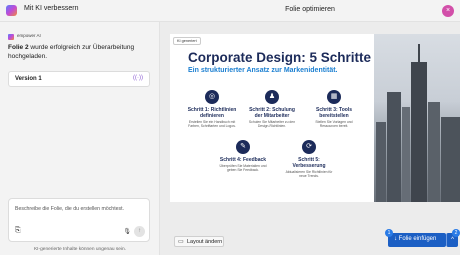 The image size is (460, 255). Describe the element at coordinates (272, 97) in the screenshot. I see `training-icon: ♟` at that location.